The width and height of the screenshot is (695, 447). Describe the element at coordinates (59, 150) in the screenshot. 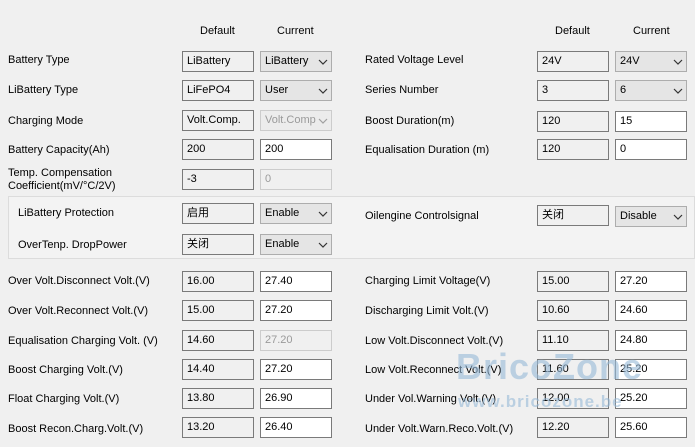

I see `battery-capacity-label: Battery Capacity(Ah)` at that location.